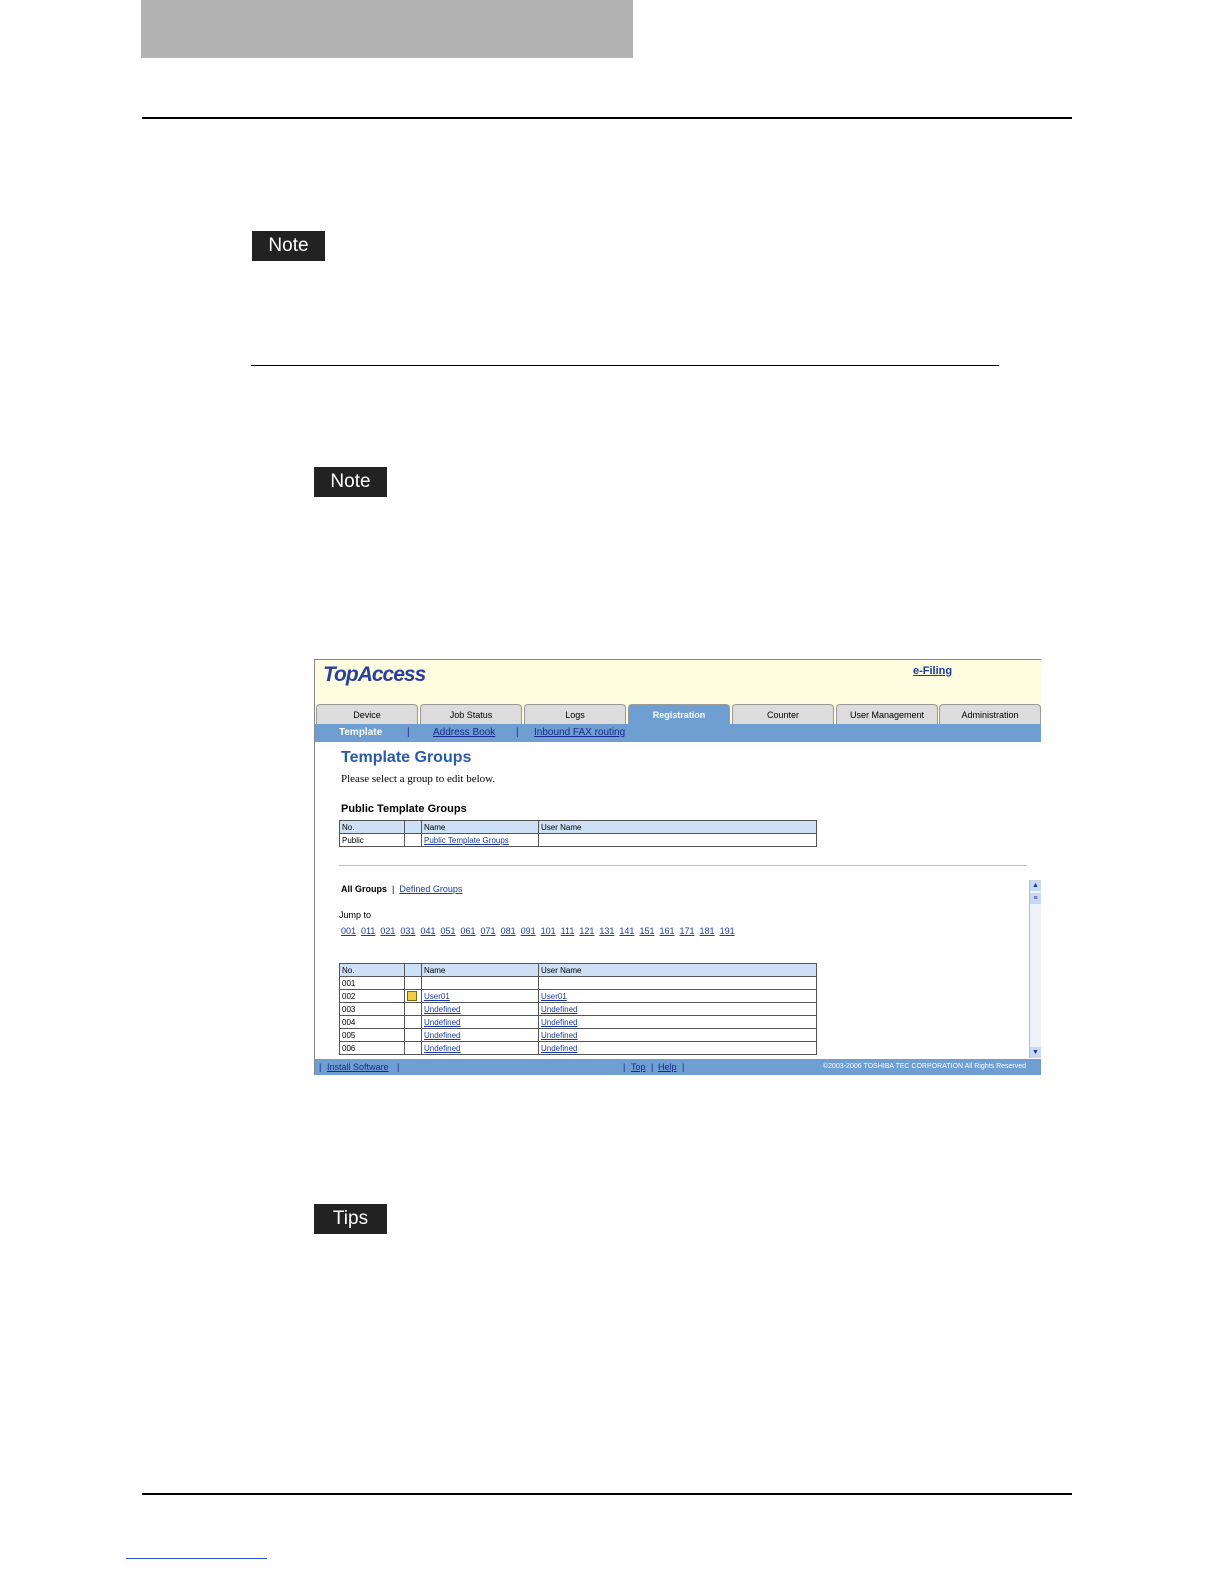  Describe the element at coordinates (480, 996) in the screenshot. I see `row-name-link: User01` at that location.